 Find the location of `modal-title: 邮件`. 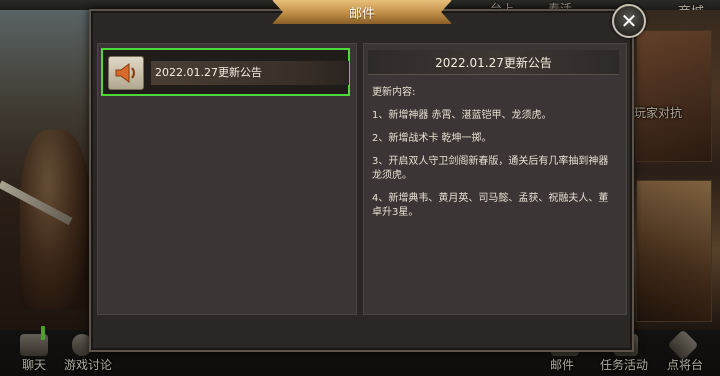

modal-title: 邮件 is located at coordinates (361, 14).